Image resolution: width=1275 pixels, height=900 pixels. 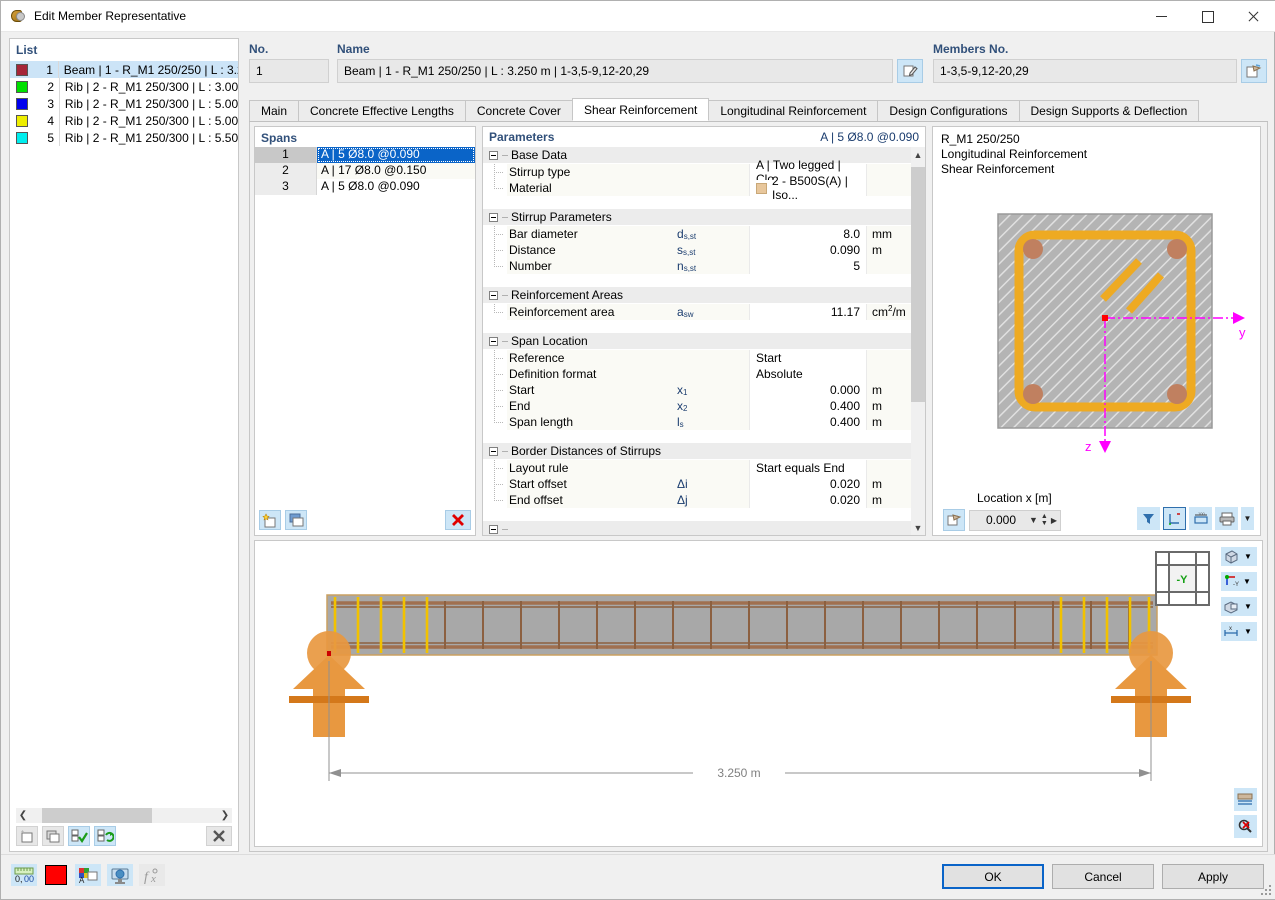 What do you see at coordinates (808, 406) in the screenshot?
I see `param-value: 0.400` at bounding box center [808, 406].